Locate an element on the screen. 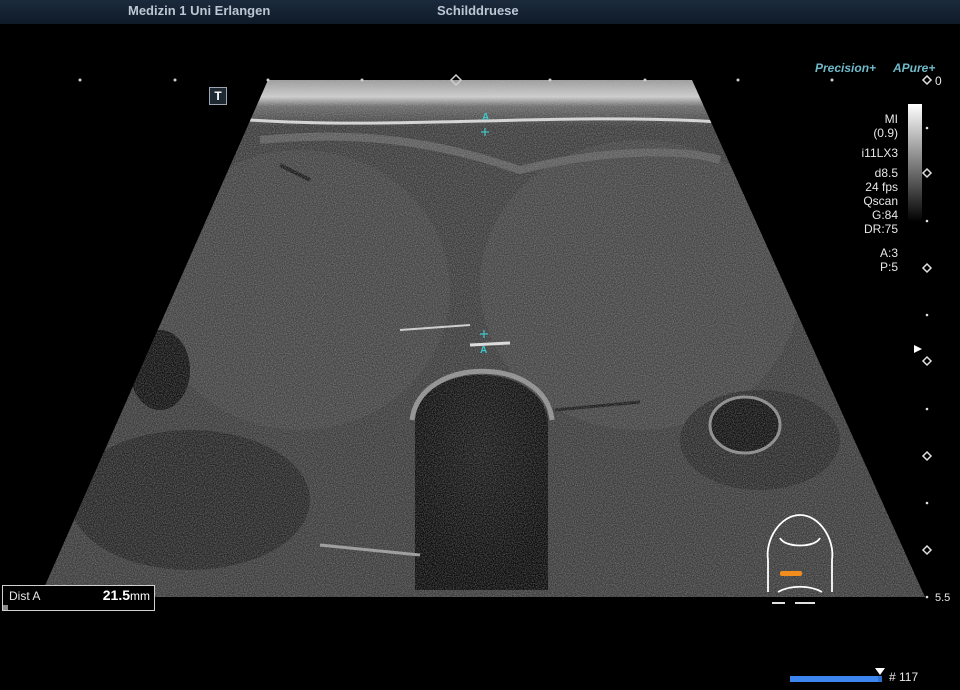  frame-rate: 24 fps is located at coordinates (881, 187).